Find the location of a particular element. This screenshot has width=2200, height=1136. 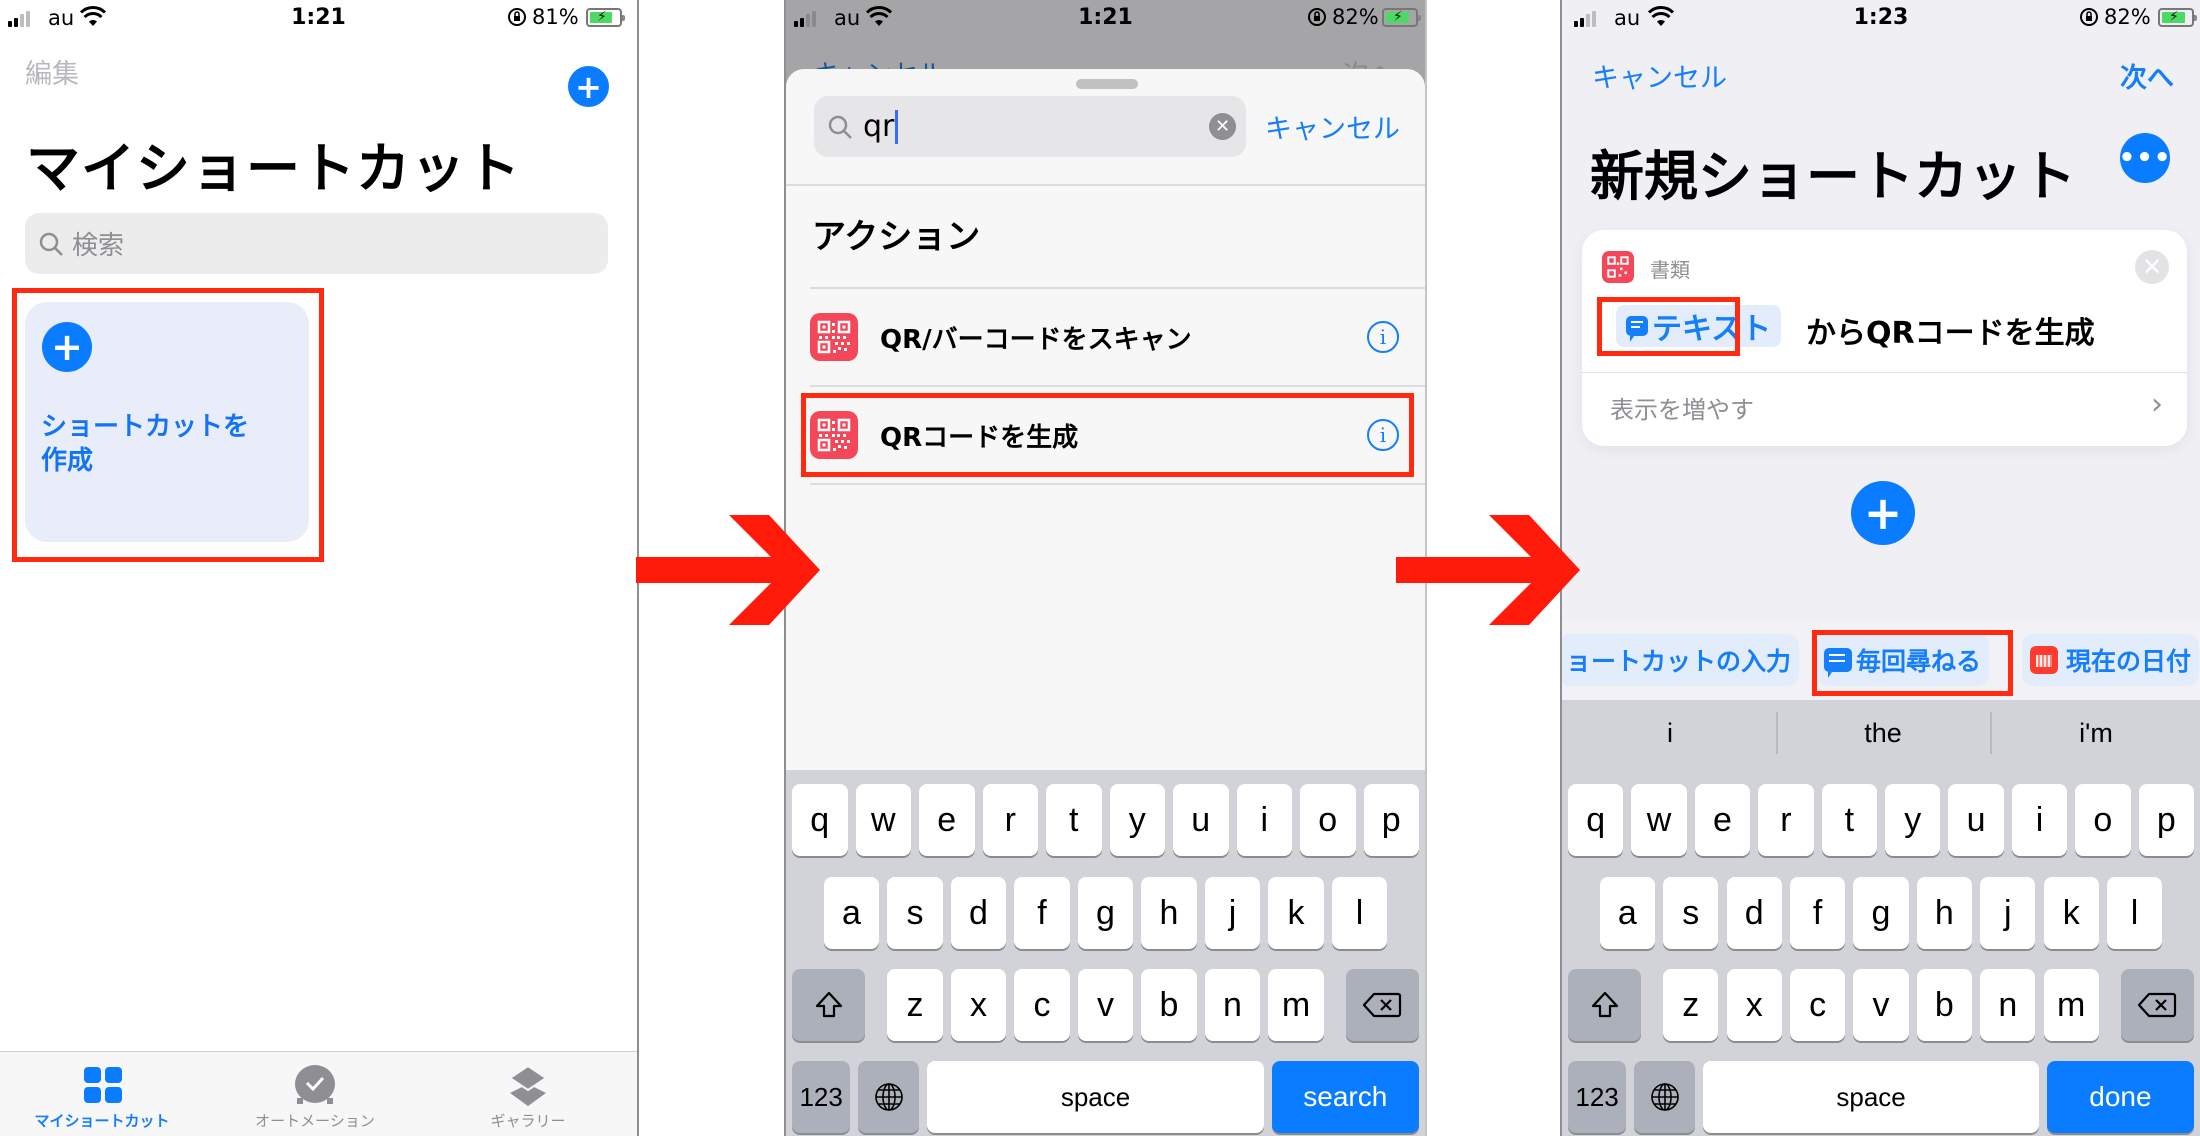

divider is located at coordinates (1117, 484).